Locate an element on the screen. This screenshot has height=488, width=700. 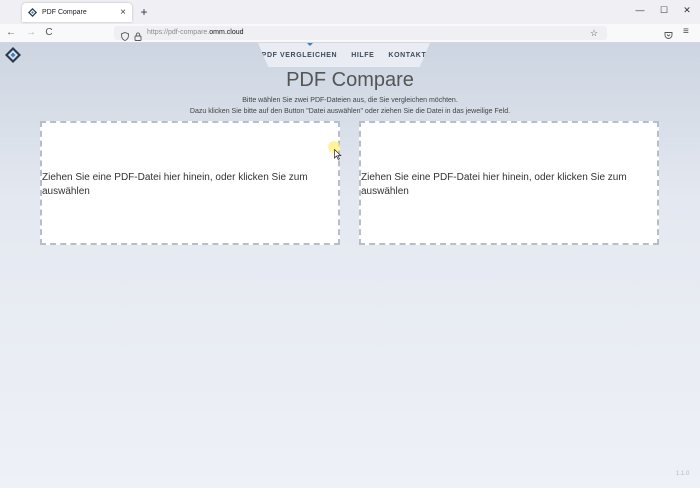
tab-close-icon: × is located at coordinates (123, 12).